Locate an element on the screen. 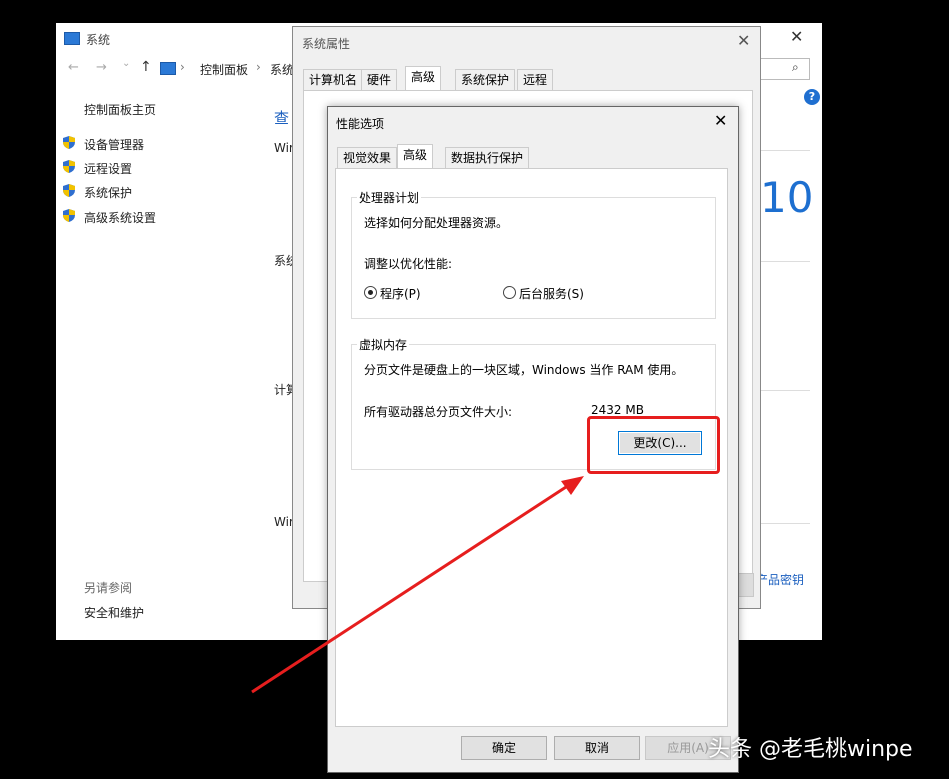  annotation-arrow is located at coordinates (417, 585).